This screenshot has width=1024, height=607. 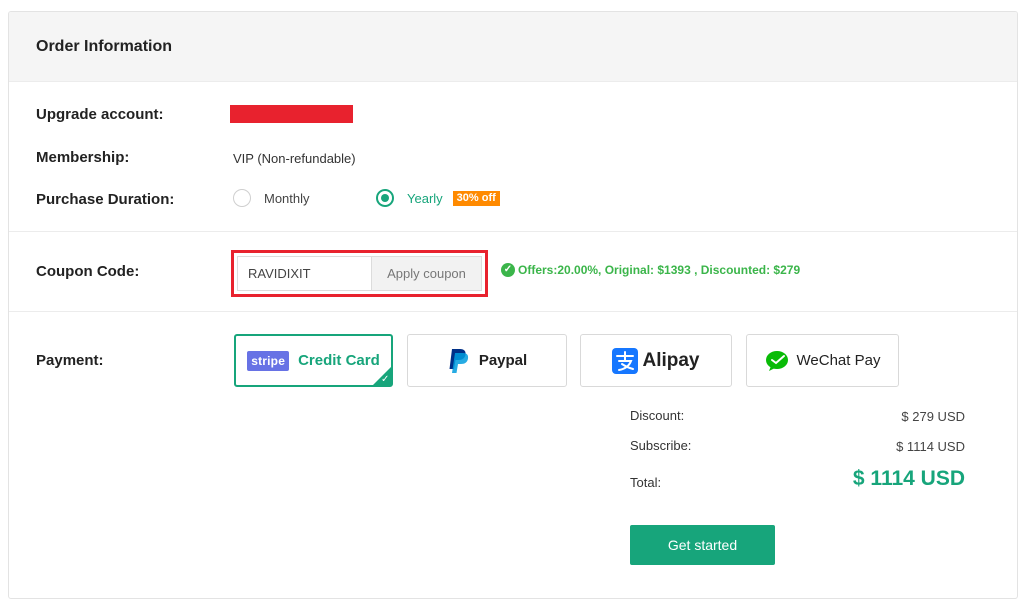 What do you see at coordinates (294, 158) in the screenshot?
I see `membership-value: VIP (Non-refundable)` at bounding box center [294, 158].